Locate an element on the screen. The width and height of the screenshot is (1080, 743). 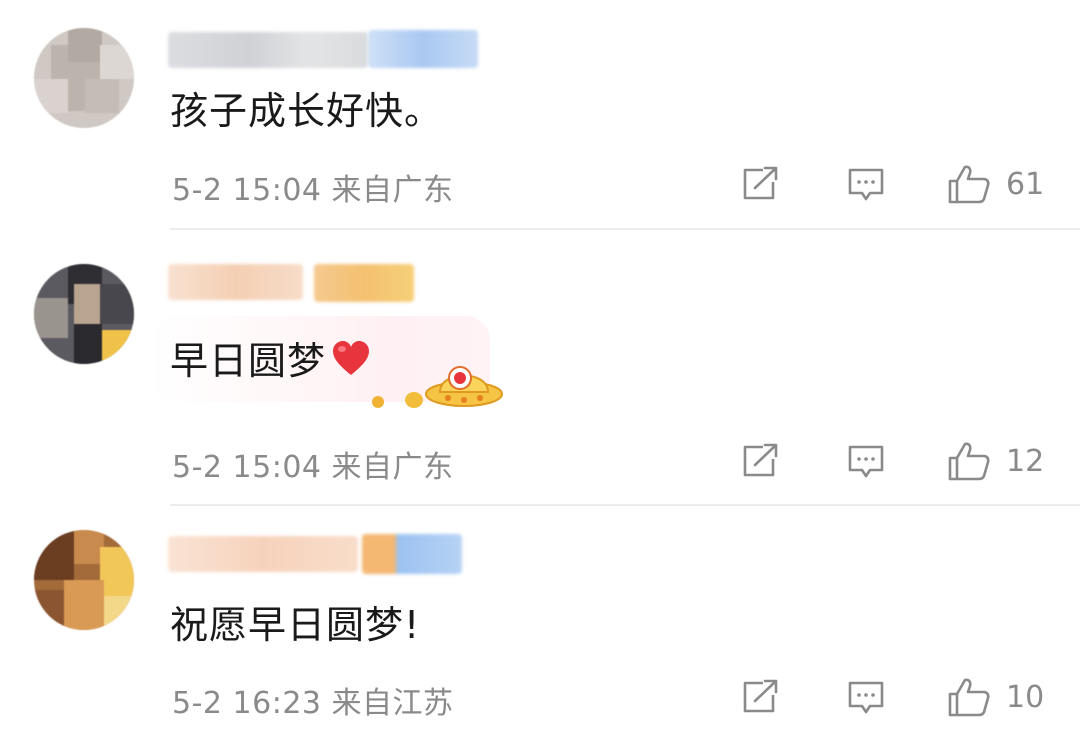
comment-meta: 5-2 16:23 来自江苏 is located at coordinates (313, 700).